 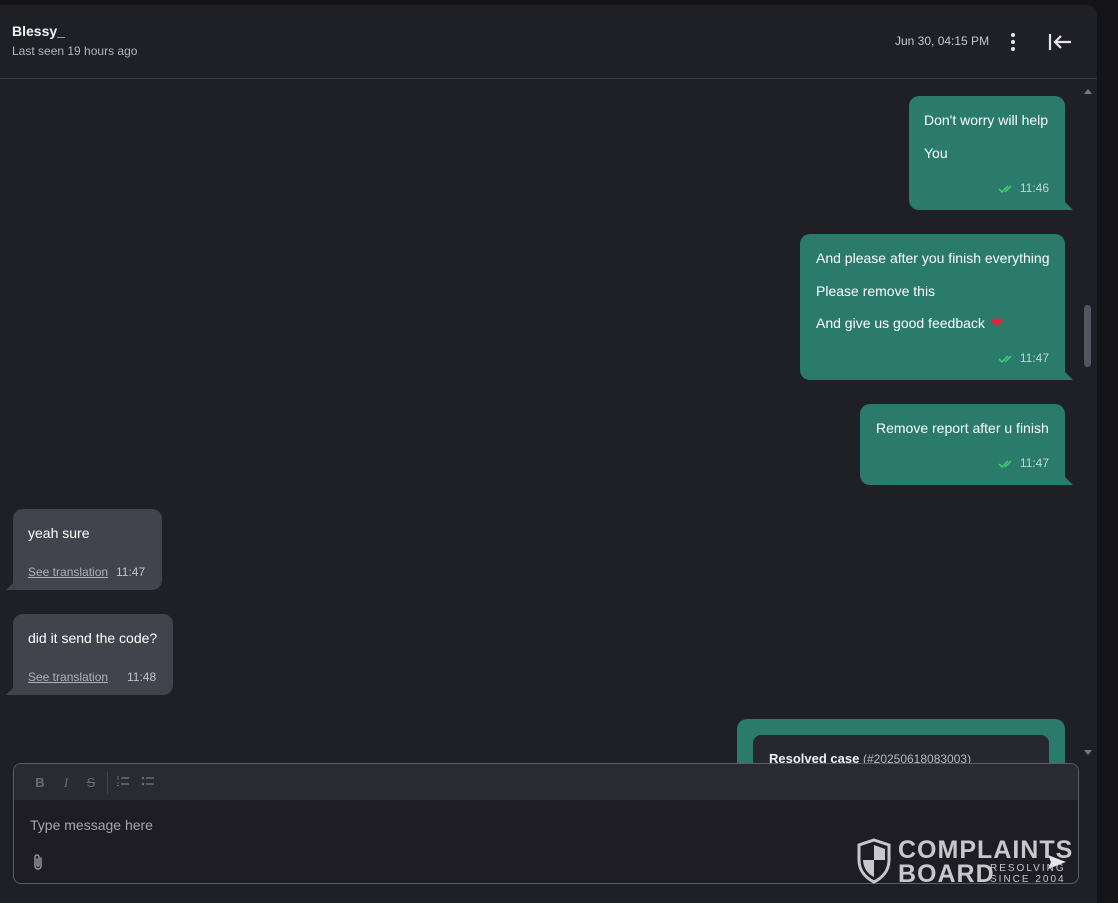 I want to click on arrow-left-to-bar-icon, so click(x=1060, y=42).